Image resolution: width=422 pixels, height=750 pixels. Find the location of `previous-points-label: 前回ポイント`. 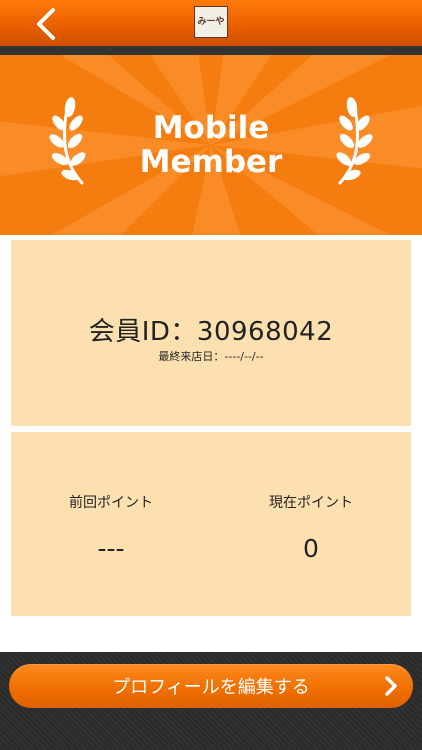

previous-points-label: 前回ポイント is located at coordinates (111, 503).